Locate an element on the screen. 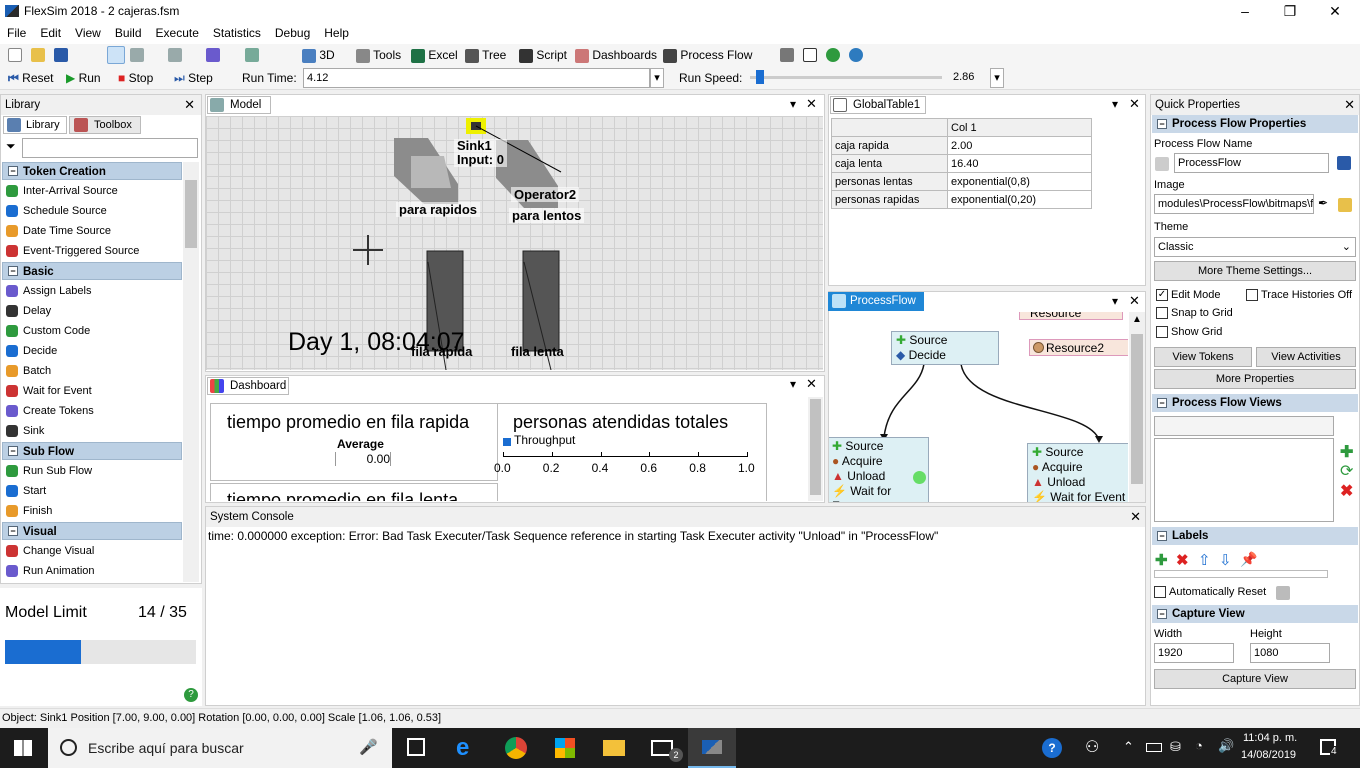 The image size is (1360, 768). layout-icon is located at coordinates (787, 55).